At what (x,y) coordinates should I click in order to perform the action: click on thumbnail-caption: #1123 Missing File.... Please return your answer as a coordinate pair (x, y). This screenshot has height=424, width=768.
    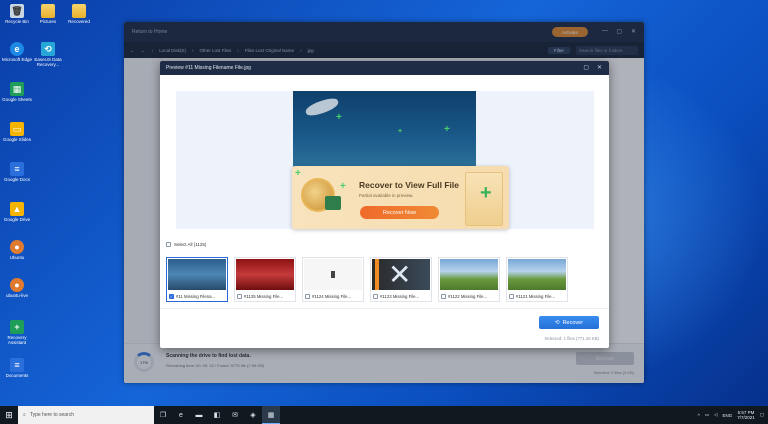
    Looking at the image, I should click on (401, 296).